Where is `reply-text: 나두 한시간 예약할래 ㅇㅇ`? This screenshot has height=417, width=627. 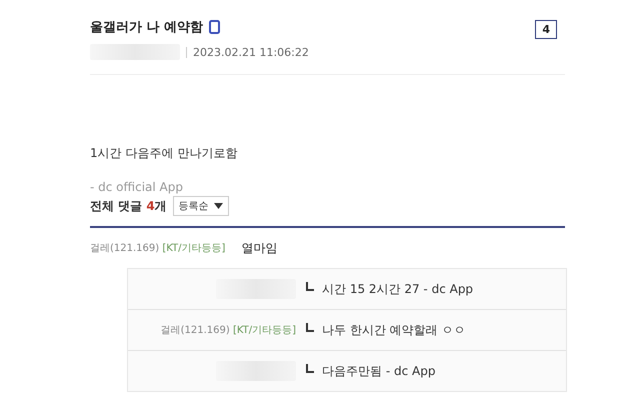 reply-text: 나두 한시간 예약할래 ㅇㅇ is located at coordinates (394, 330).